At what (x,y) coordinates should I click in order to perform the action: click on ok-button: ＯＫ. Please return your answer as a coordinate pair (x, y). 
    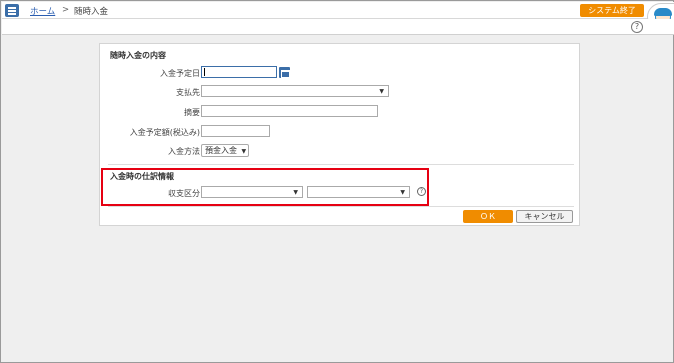
    Looking at the image, I should click on (488, 216).